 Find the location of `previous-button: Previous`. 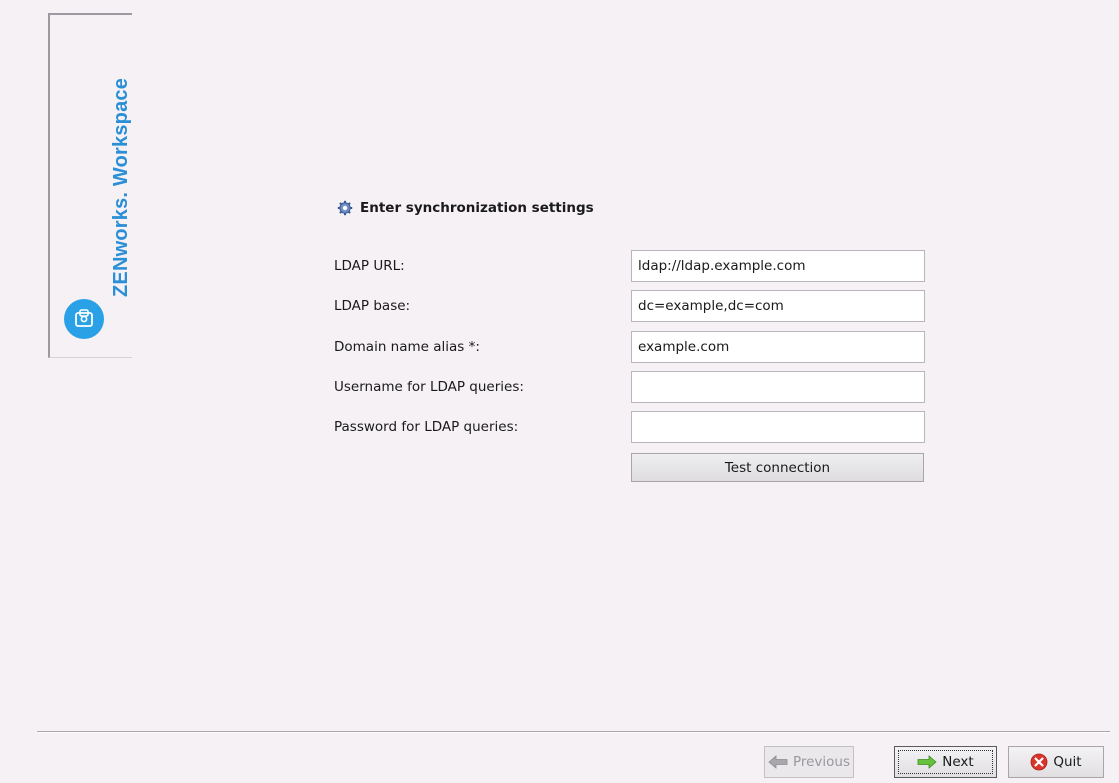

previous-button: Previous is located at coordinates (809, 762).